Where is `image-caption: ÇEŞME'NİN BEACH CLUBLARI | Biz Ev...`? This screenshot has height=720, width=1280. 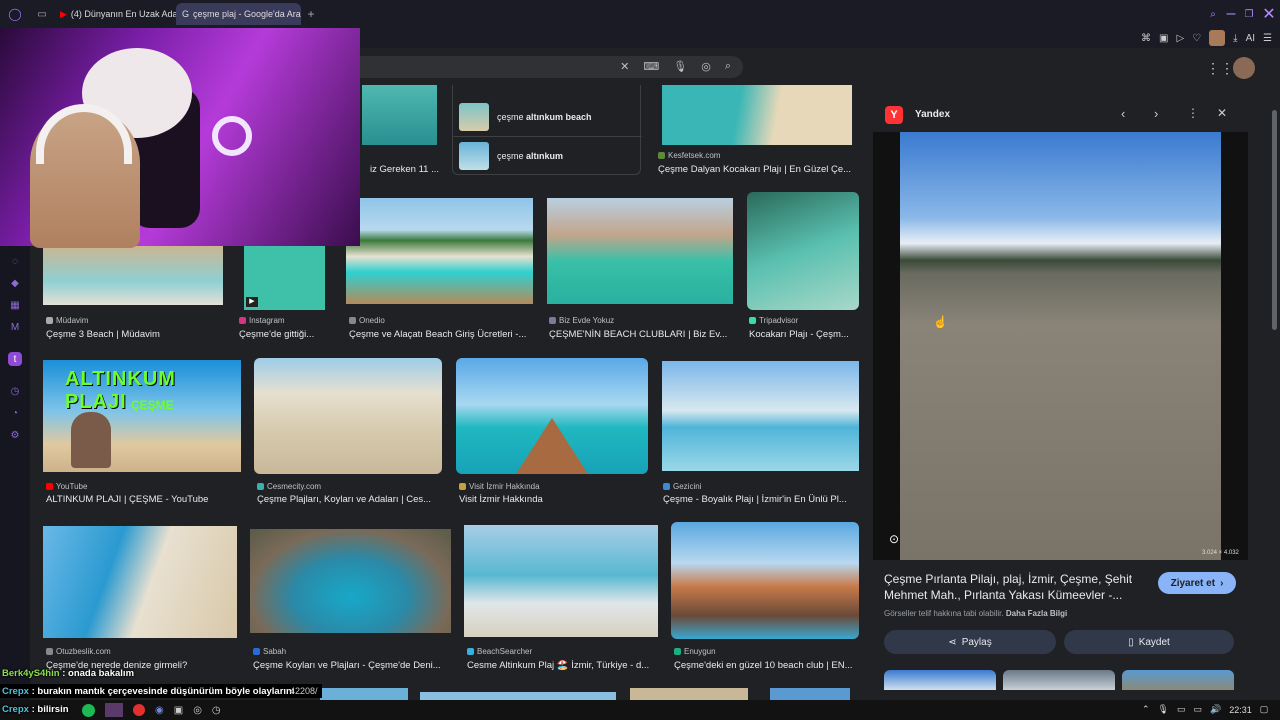 image-caption: ÇEŞME'NİN BEACH CLUBLARI | Biz Ev... is located at coordinates (641, 334).